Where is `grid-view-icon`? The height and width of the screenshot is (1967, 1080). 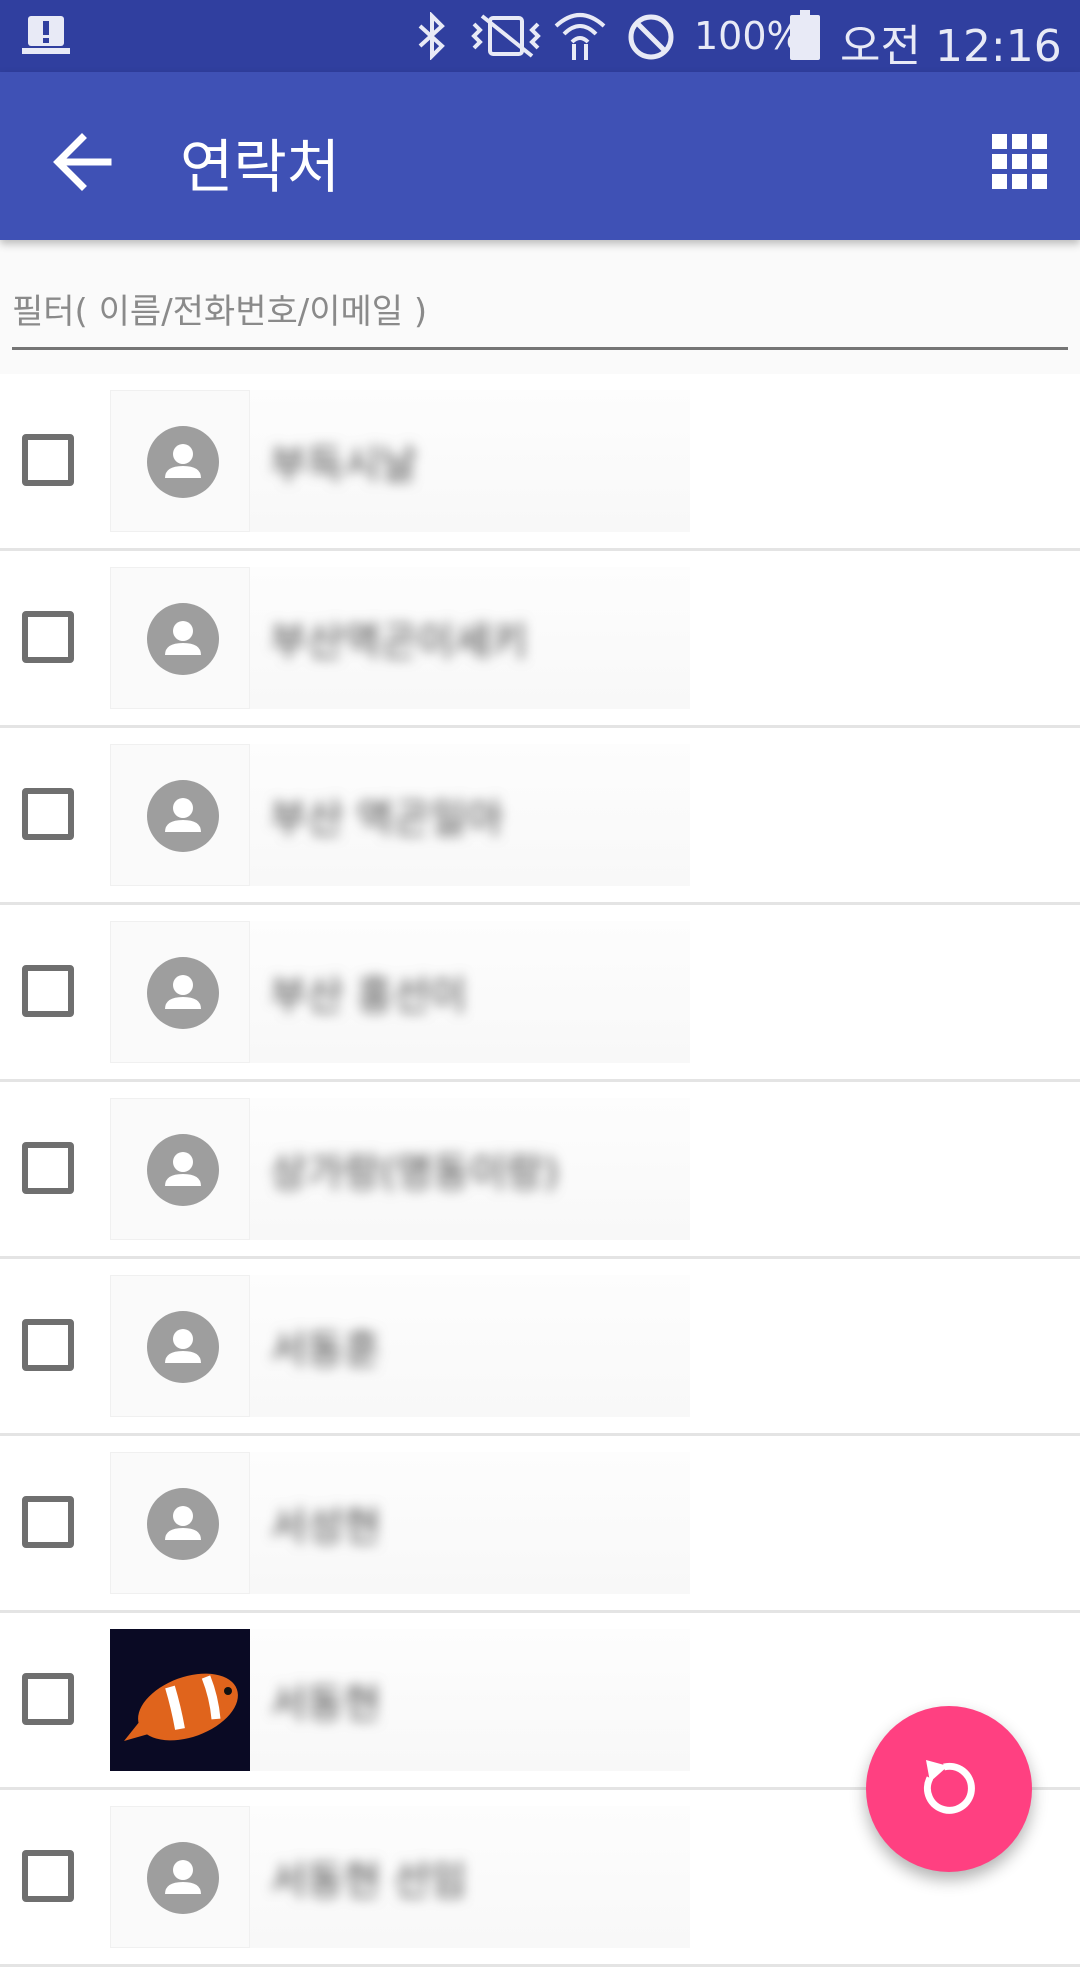 grid-view-icon is located at coordinates (1019, 161).